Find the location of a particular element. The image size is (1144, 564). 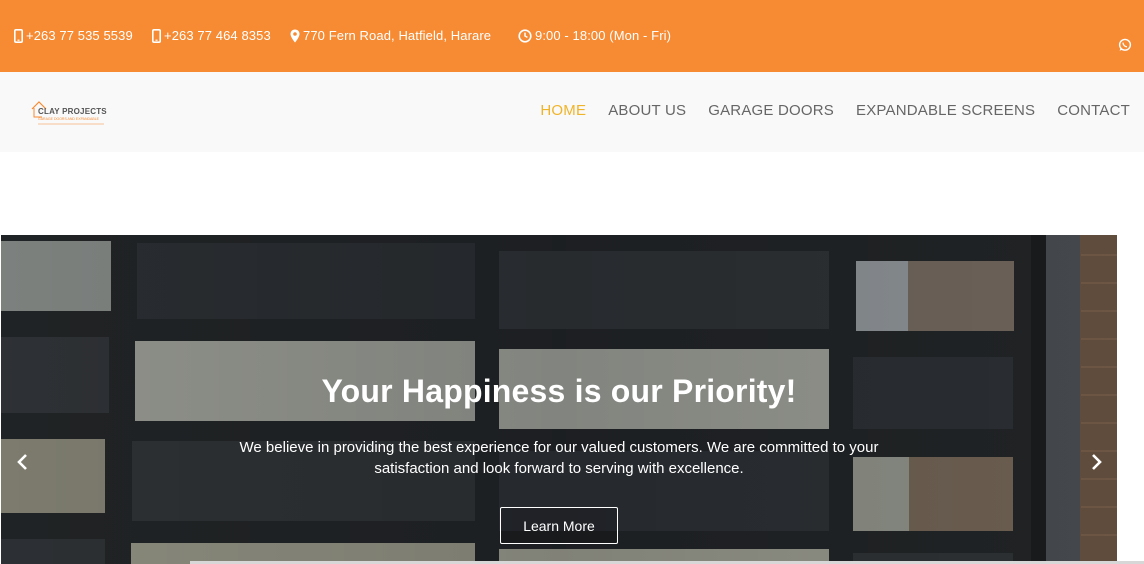

nav-contact: CONTACT is located at coordinates (1093, 110).